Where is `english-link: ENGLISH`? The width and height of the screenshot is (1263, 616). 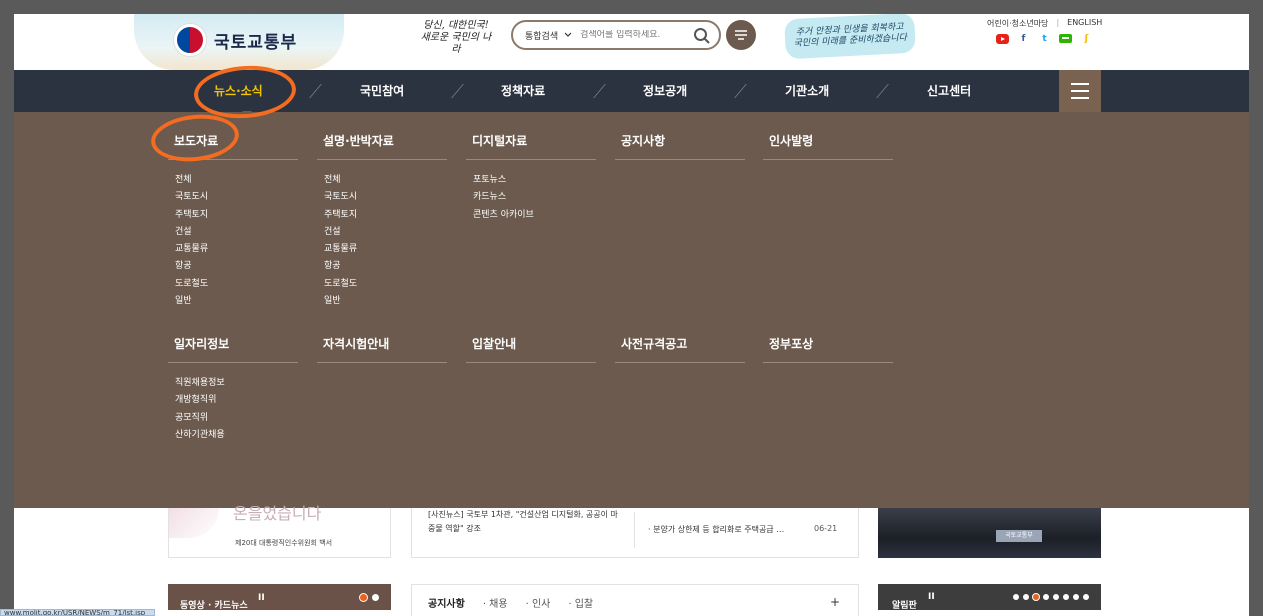
english-link: ENGLISH is located at coordinates (1084, 23).